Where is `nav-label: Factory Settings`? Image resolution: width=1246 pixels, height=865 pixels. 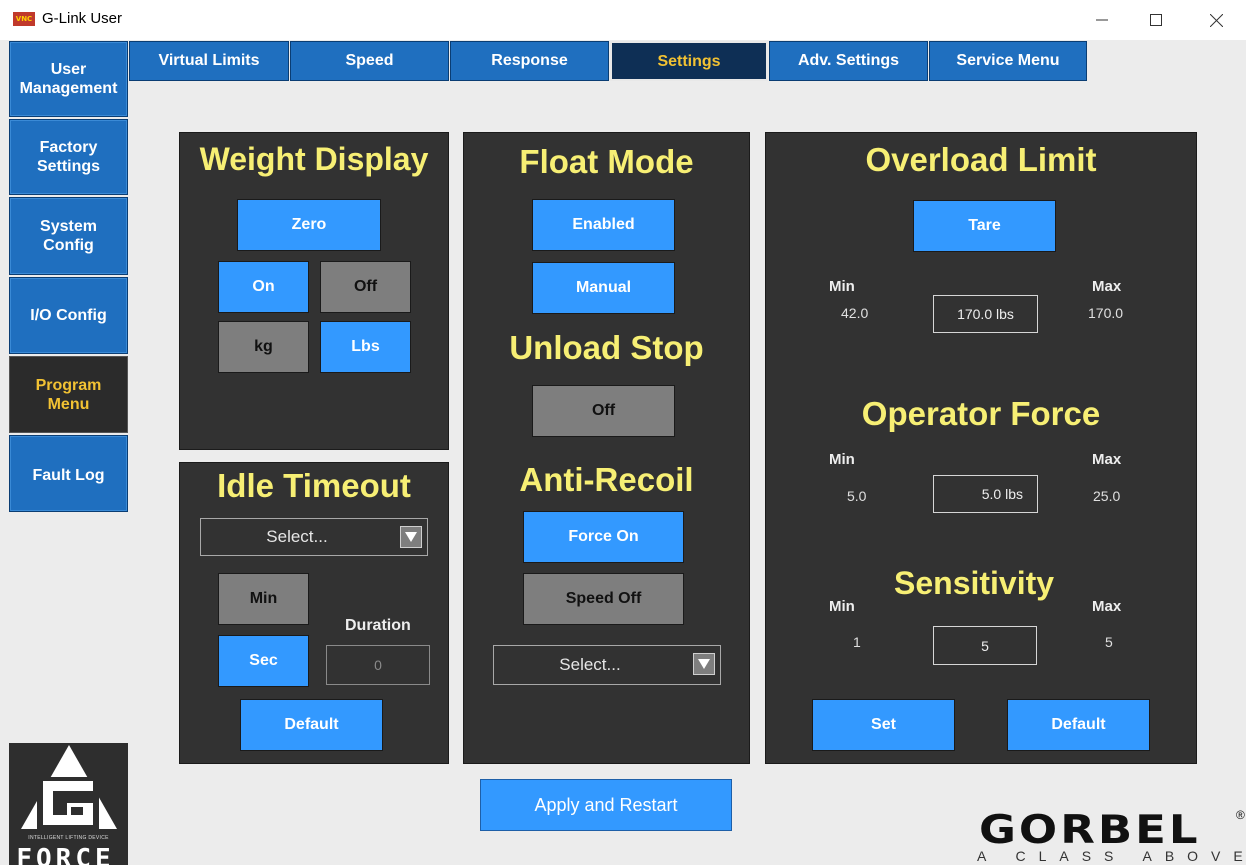
nav-label: Factory Settings is located at coordinates (68, 157).